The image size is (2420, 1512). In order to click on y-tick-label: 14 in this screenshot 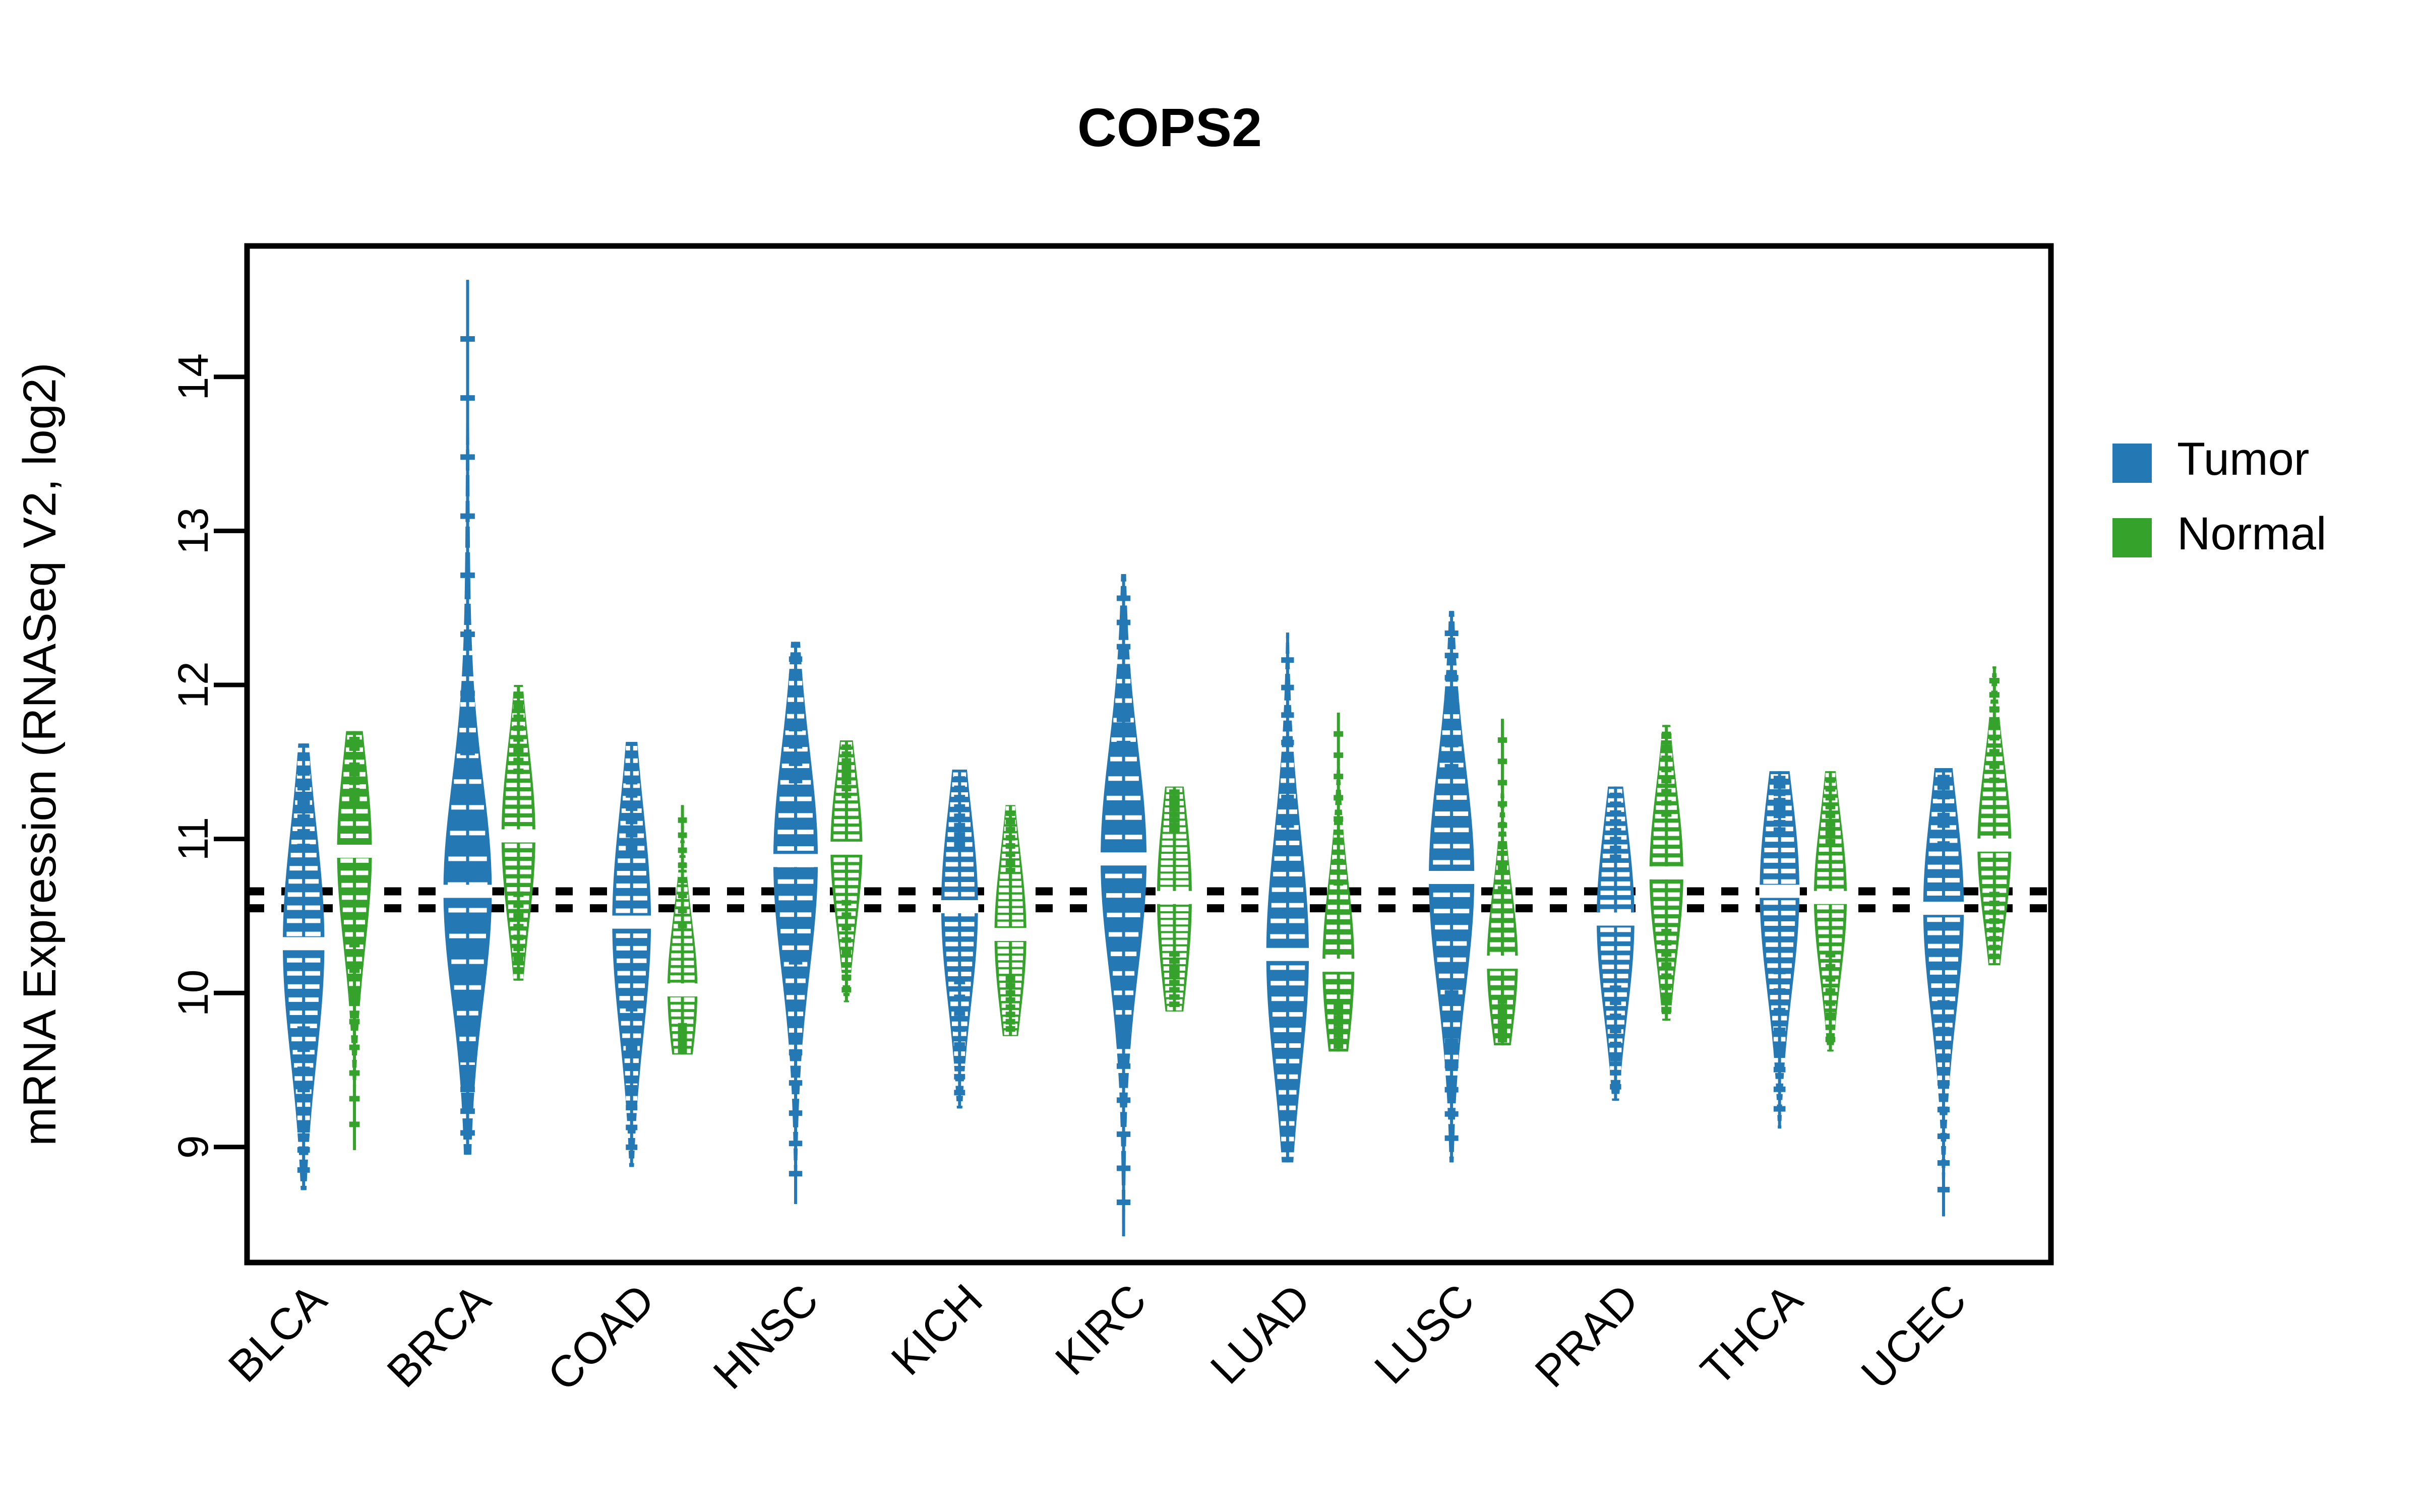, I will do `click(193, 376)`.